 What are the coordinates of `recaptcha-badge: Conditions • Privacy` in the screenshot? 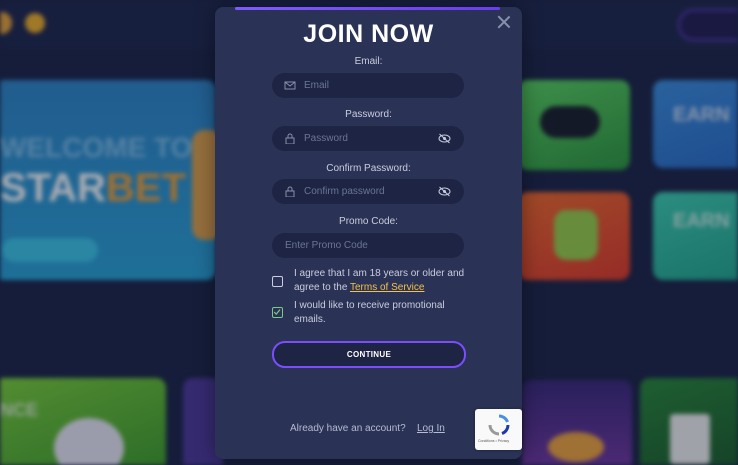 It's located at (498, 429).